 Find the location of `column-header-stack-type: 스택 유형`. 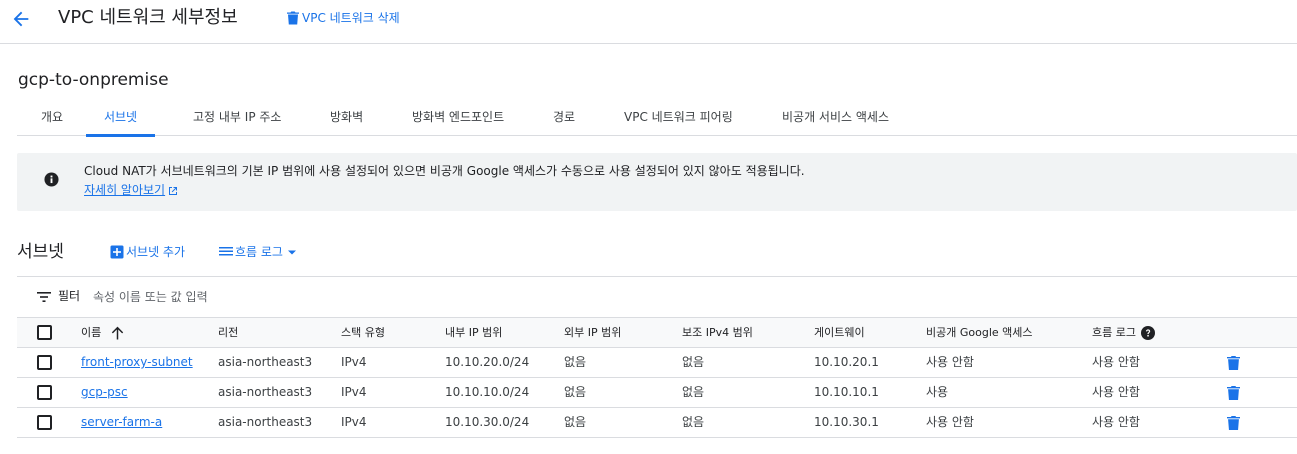

column-header-stack-type: 스택 유형 is located at coordinates (363, 332).